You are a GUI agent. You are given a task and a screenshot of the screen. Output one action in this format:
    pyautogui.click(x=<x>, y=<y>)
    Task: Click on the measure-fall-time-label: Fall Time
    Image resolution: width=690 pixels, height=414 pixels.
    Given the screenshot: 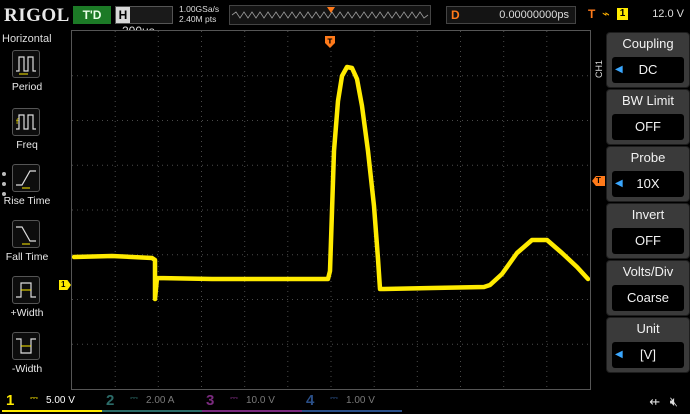 What is the action you would take?
    pyautogui.click(x=27, y=257)
    